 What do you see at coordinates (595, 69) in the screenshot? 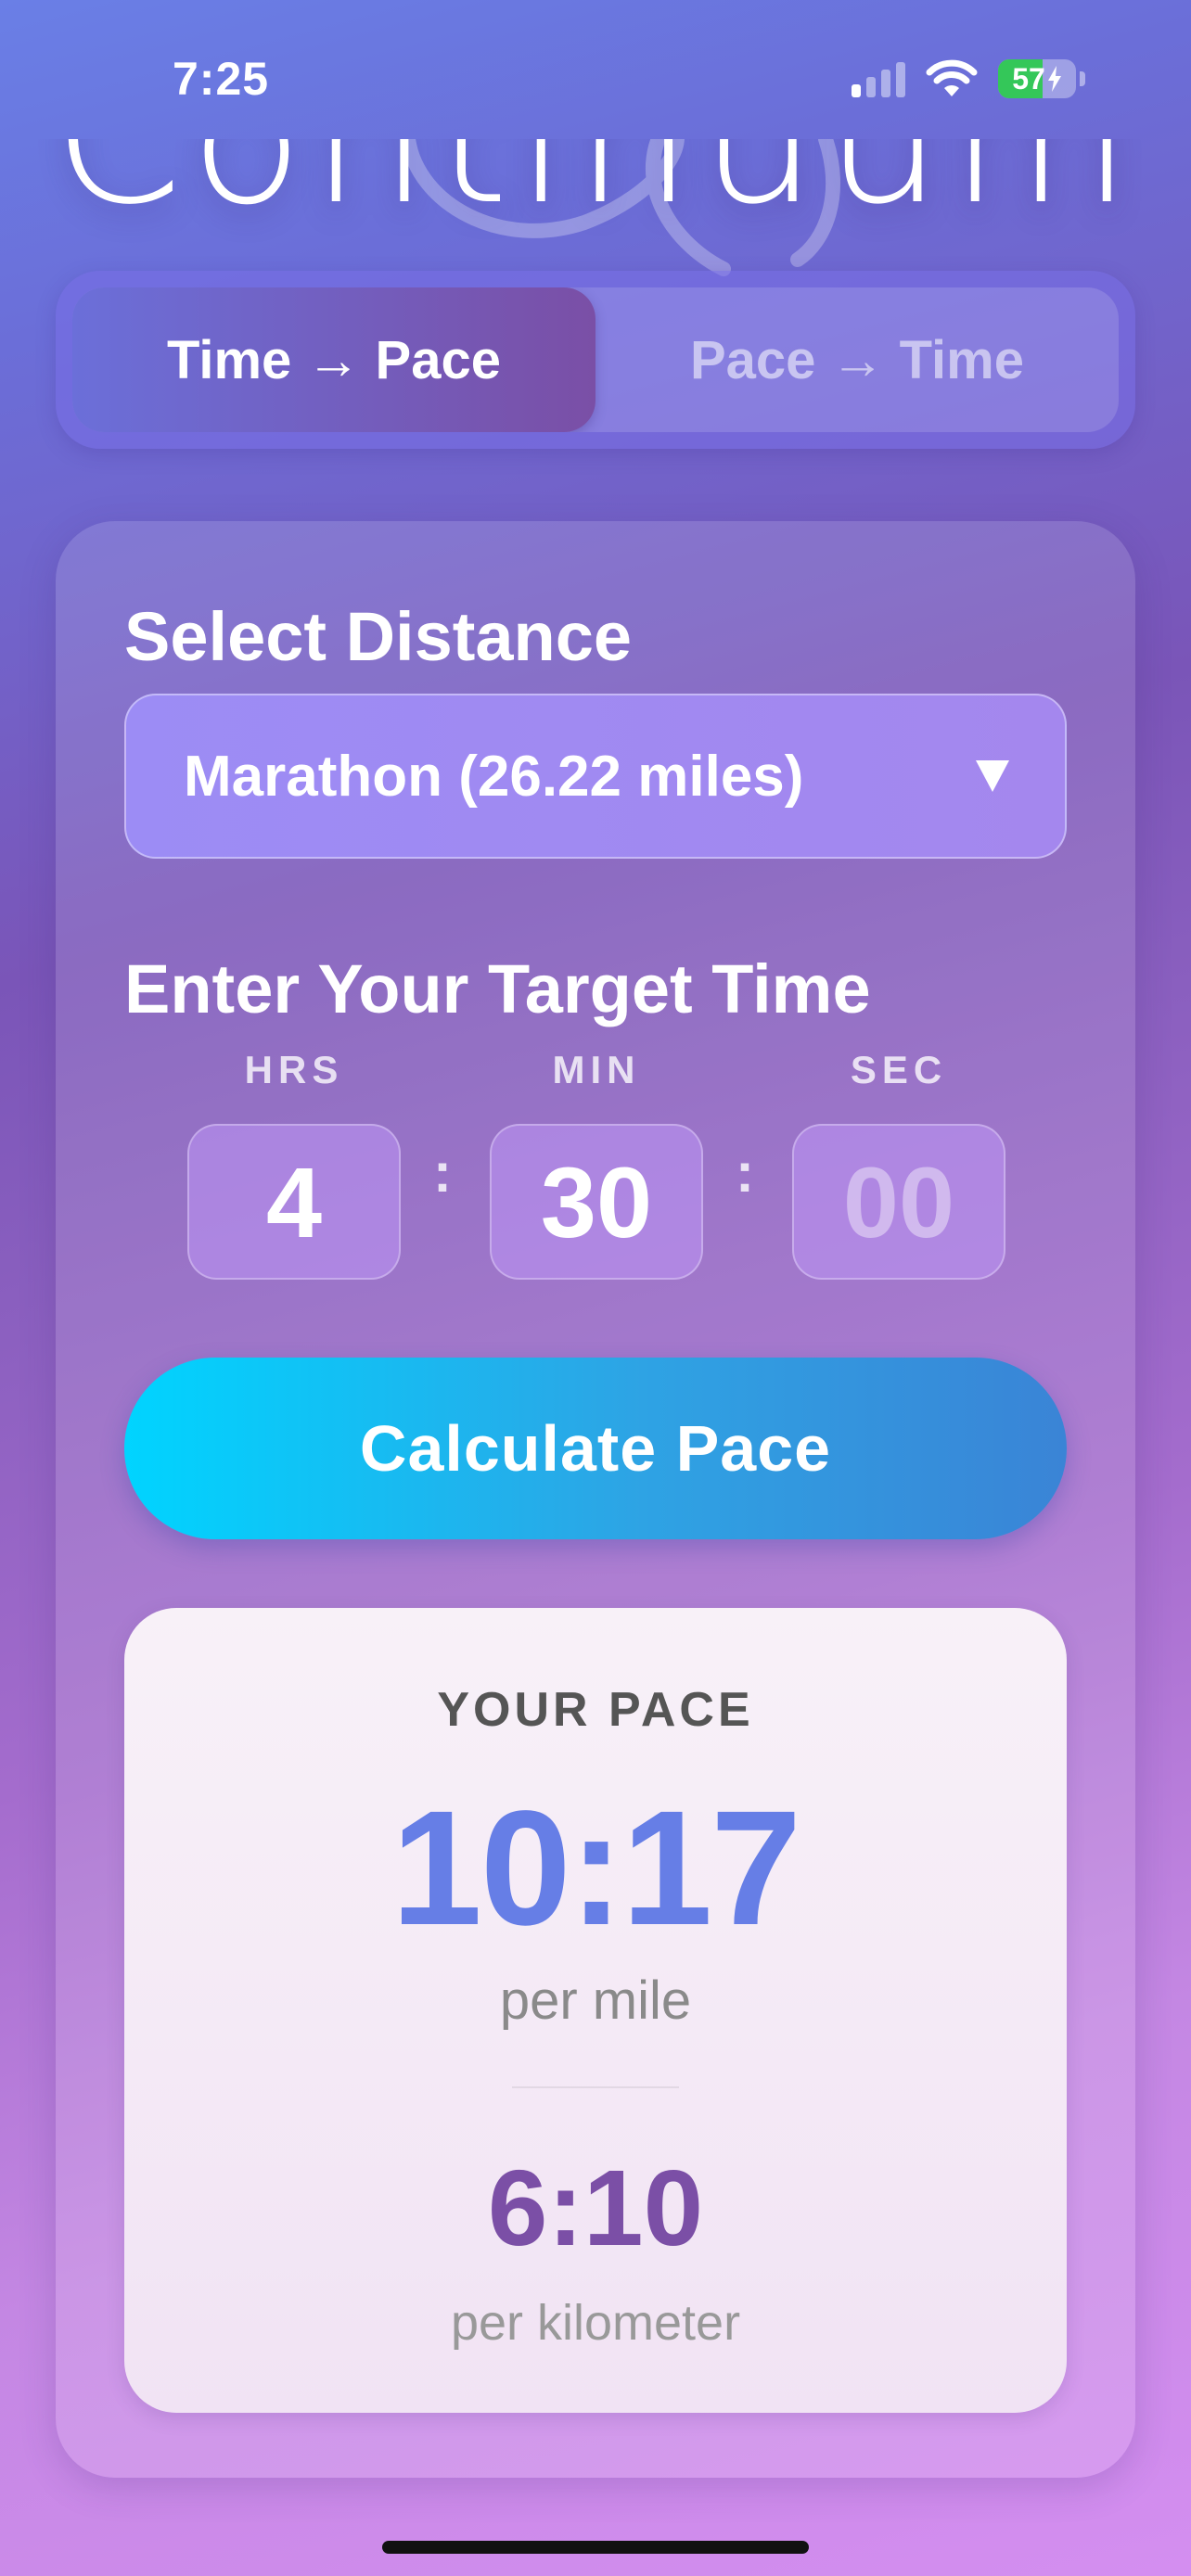
I see `status-bar: 7:25 57` at bounding box center [595, 69].